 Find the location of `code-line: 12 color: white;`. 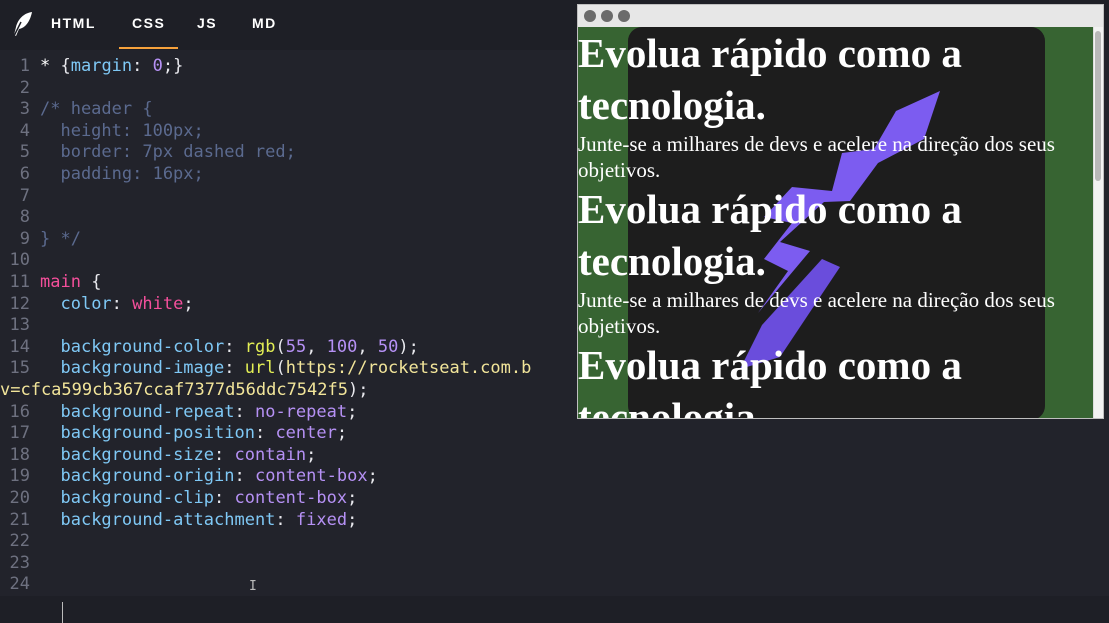

code-line: 12 color: white; is located at coordinates (290, 304).